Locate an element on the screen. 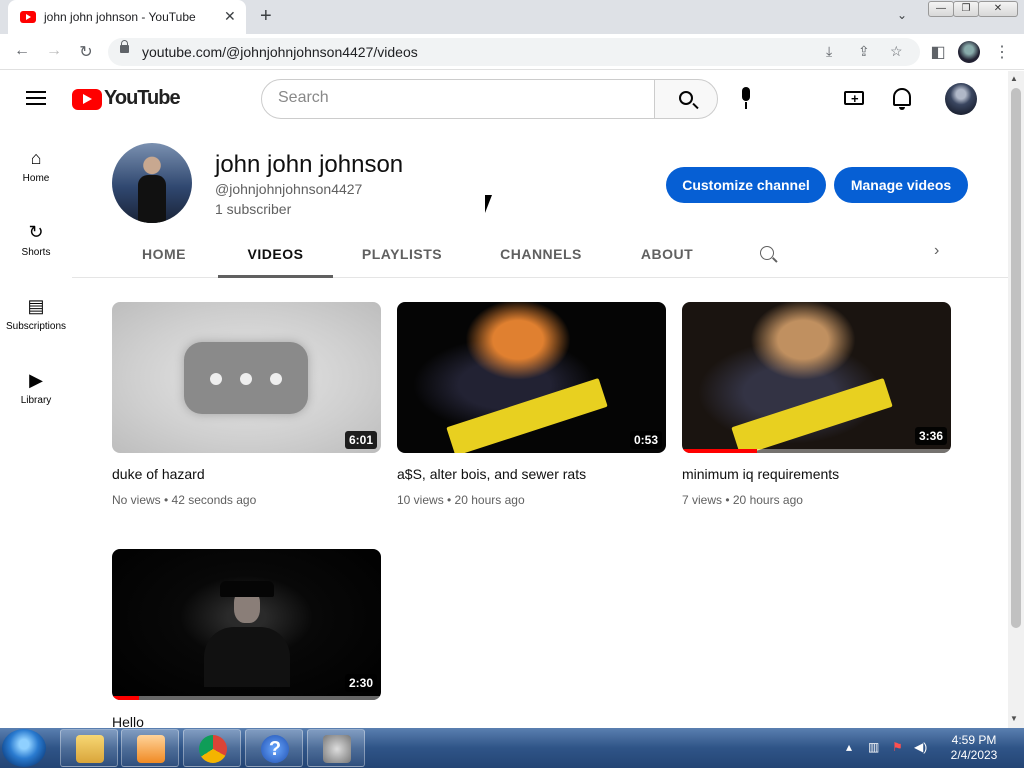 This screenshot has height=768, width=1024. windows-taskbar: ? ▴ ▥ ⚑ ◀) 4:59 PM 2/4/2023 is located at coordinates (512, 748).